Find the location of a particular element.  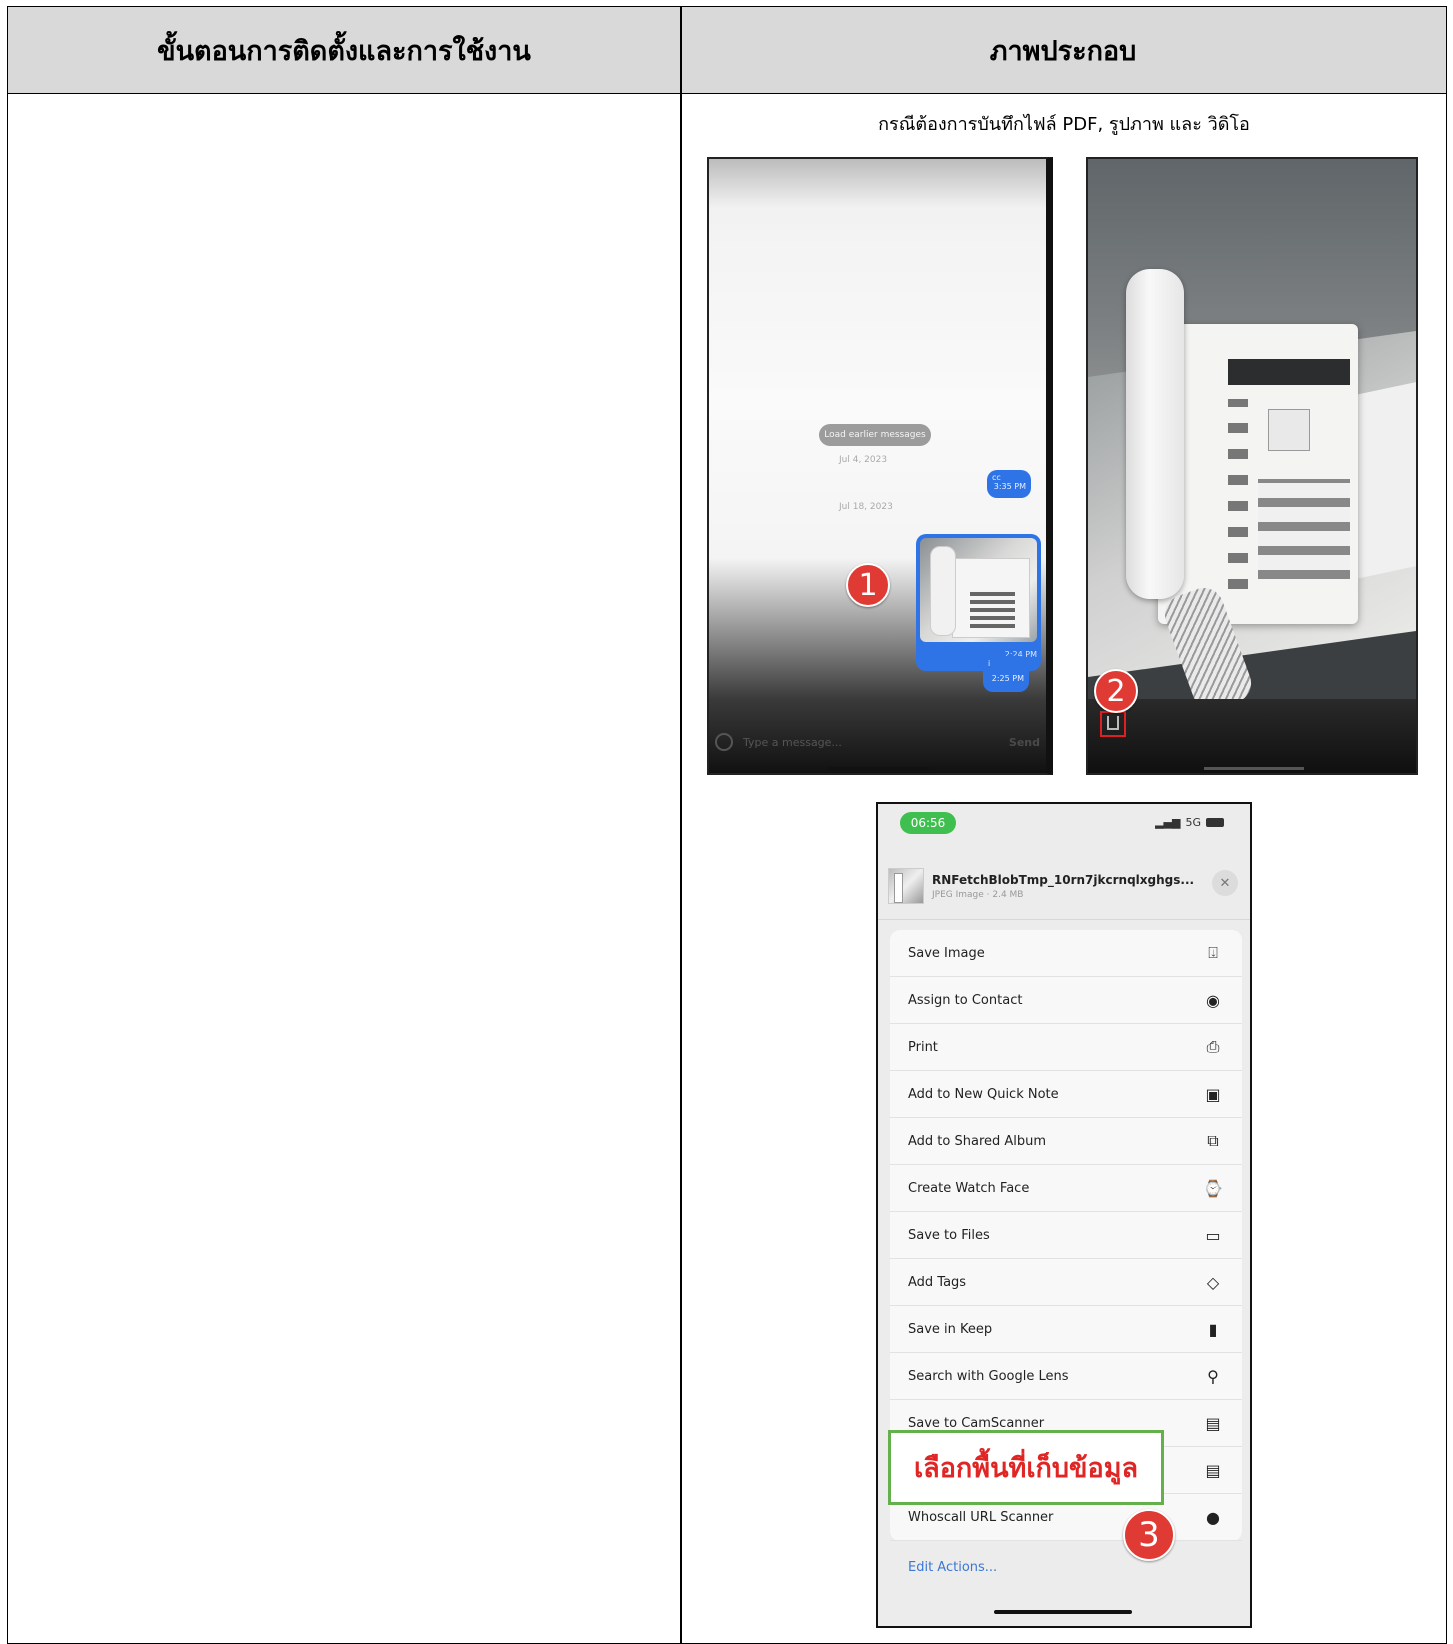

phone-photo-thumbnail is located at coordinates (978, 590).